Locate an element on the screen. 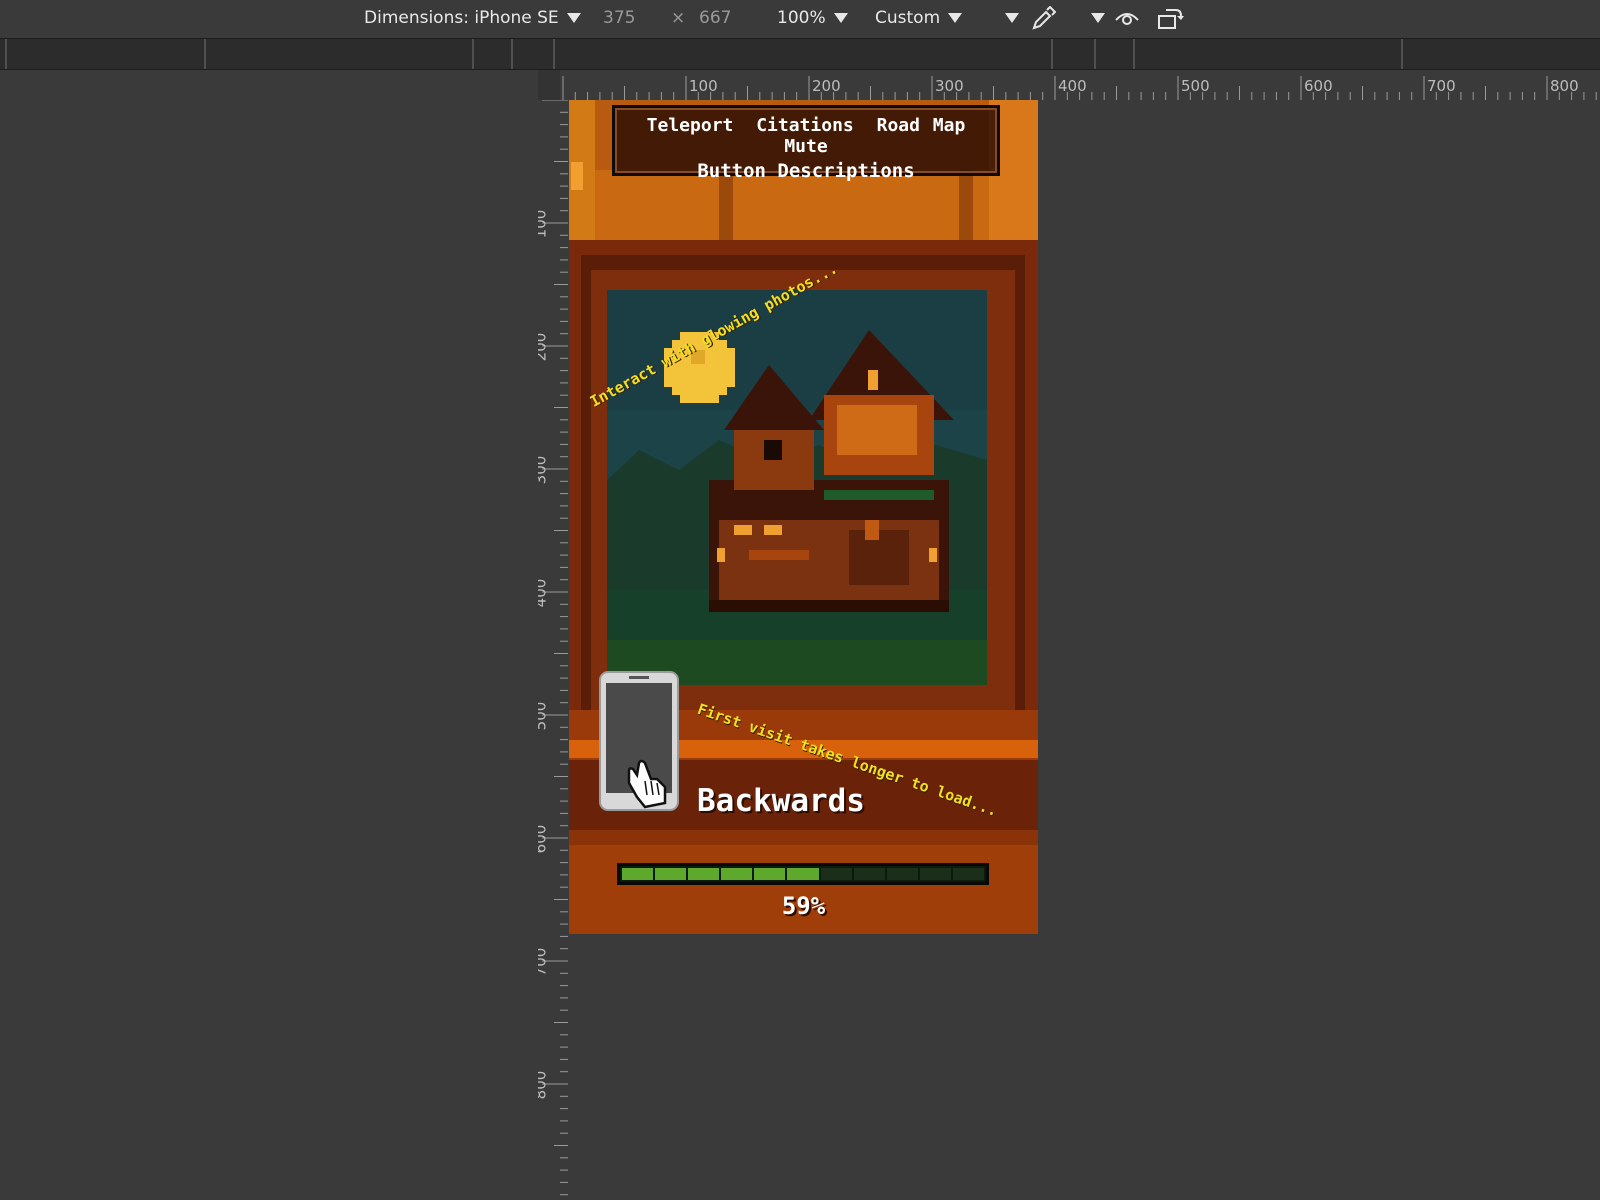 This screenshot has height=1200, width=1600. loading-progress-bar is located at coordinates (803, 874).